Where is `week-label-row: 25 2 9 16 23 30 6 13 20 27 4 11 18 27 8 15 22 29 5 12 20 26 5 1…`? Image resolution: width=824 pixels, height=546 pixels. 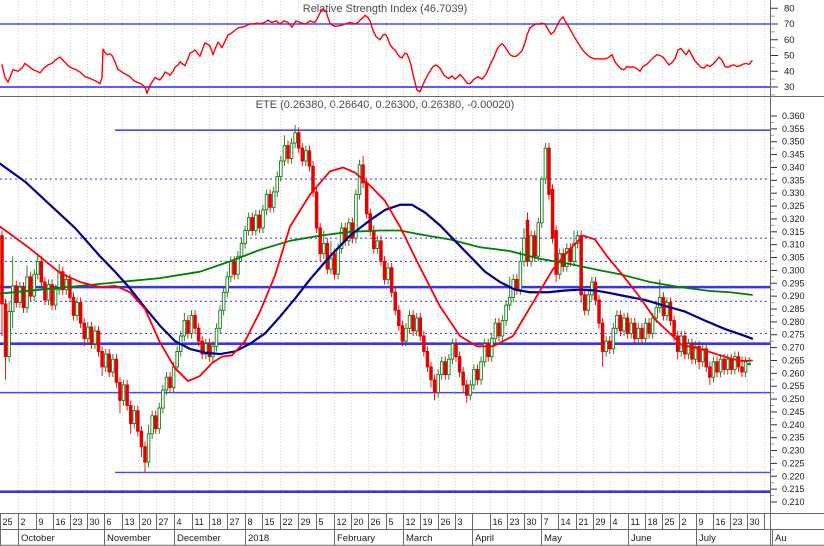
week-label-row: 25 2 9 16 23 30 6 13 20 27 4 11 18 27 8 15 22 29 5 12 20 26 5 1… is located at coordinates (382, 521).